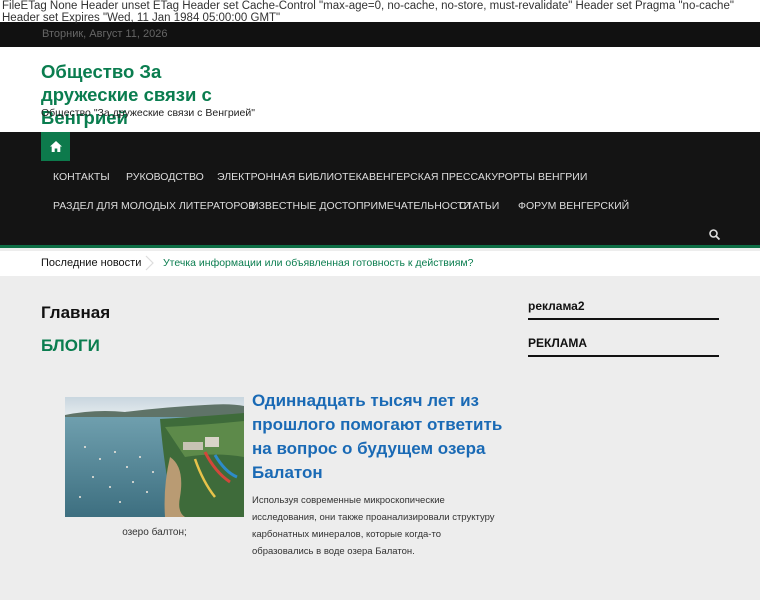  What do you see at coordinates (361, 206) in the screenshot?
I see `nav-item-landmarks: Известные достопримечательности` at bounding box center [361, 206].